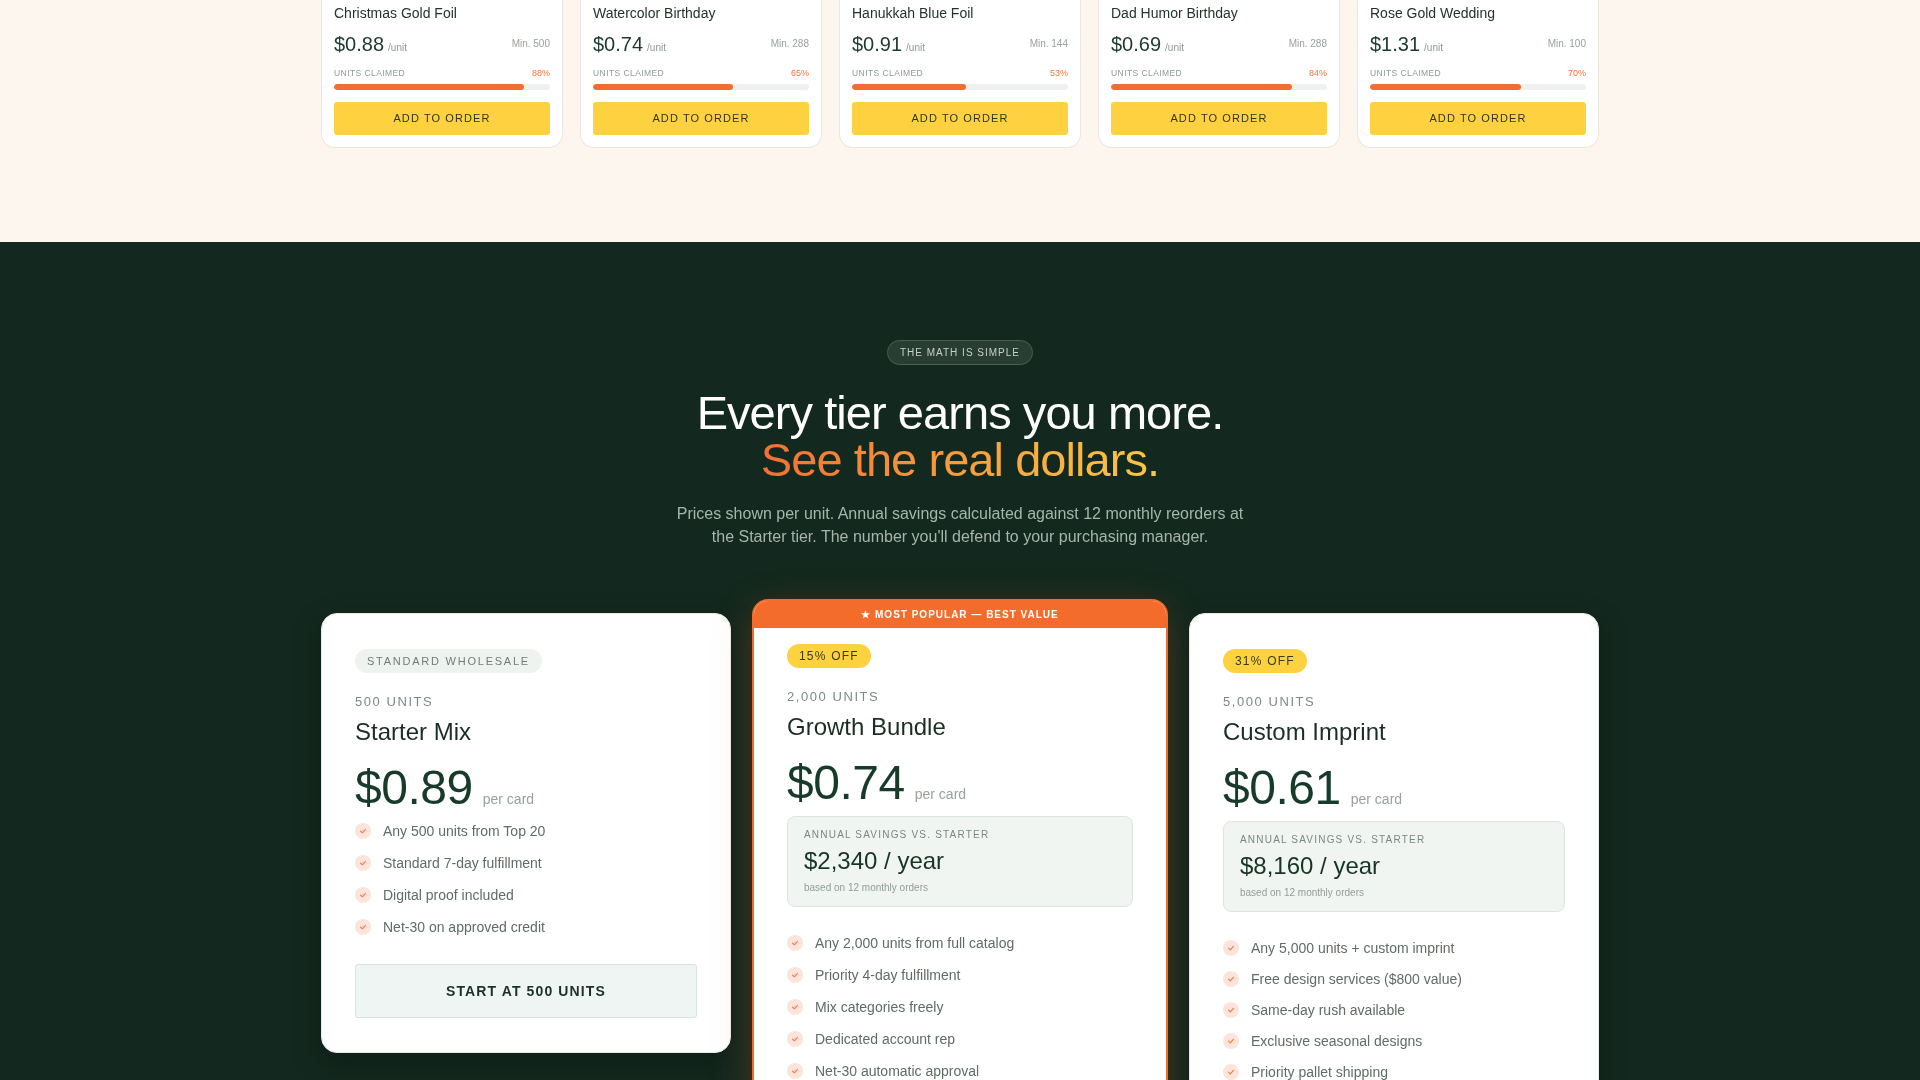 This screenshot has height=1080, width=1920. I want to click on savings-amount: $2,340 / year, so click(875, 861).